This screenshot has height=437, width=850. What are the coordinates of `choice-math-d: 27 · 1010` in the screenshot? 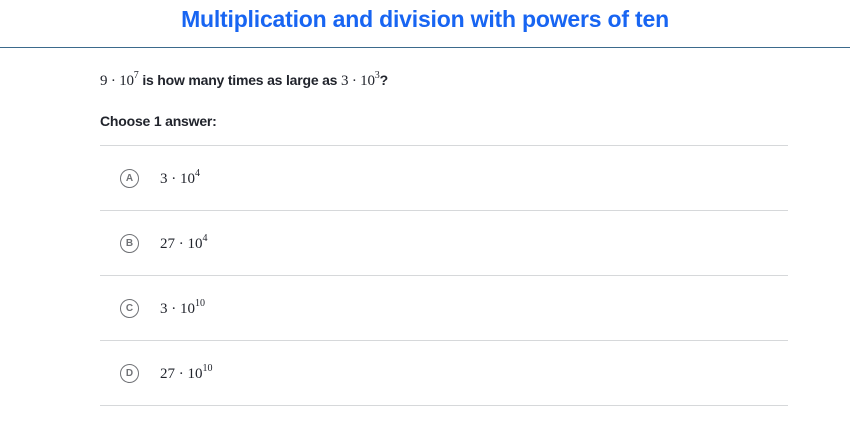 It's located at (186, 372).